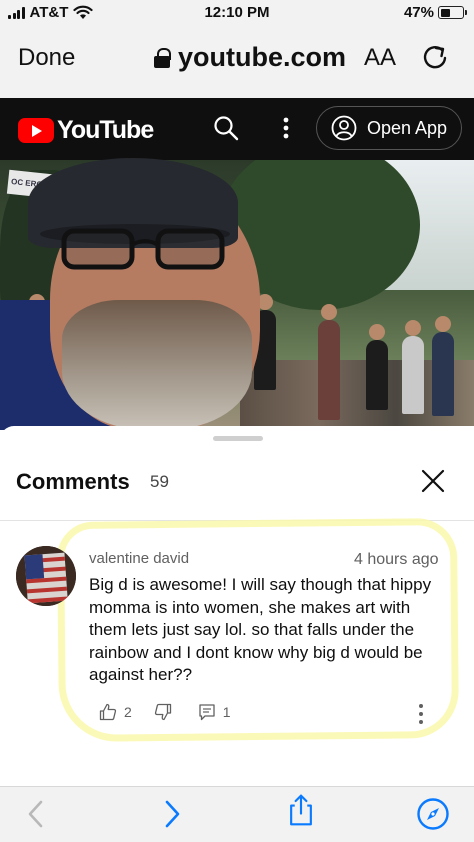  What do you see at coordinates (73, 481) in the screenshot?
I see `comments-title: Comments` at bounding box center [73, 481].